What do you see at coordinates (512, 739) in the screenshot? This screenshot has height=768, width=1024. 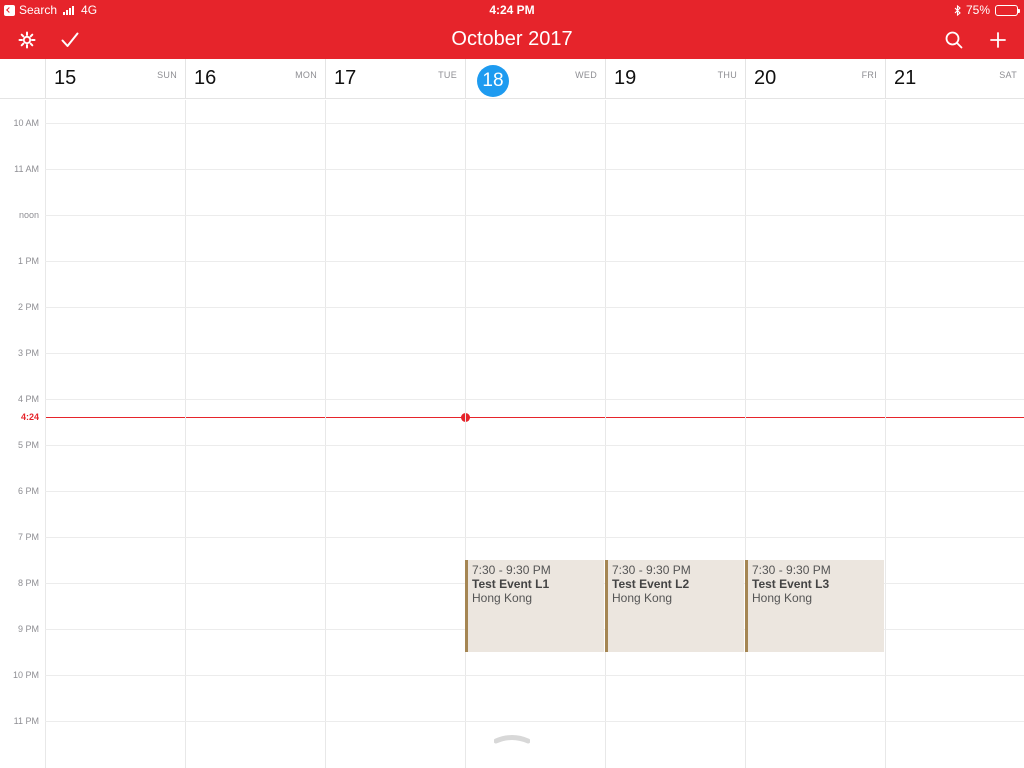 I see `drawer-handle` at bounding box center [512, 739].